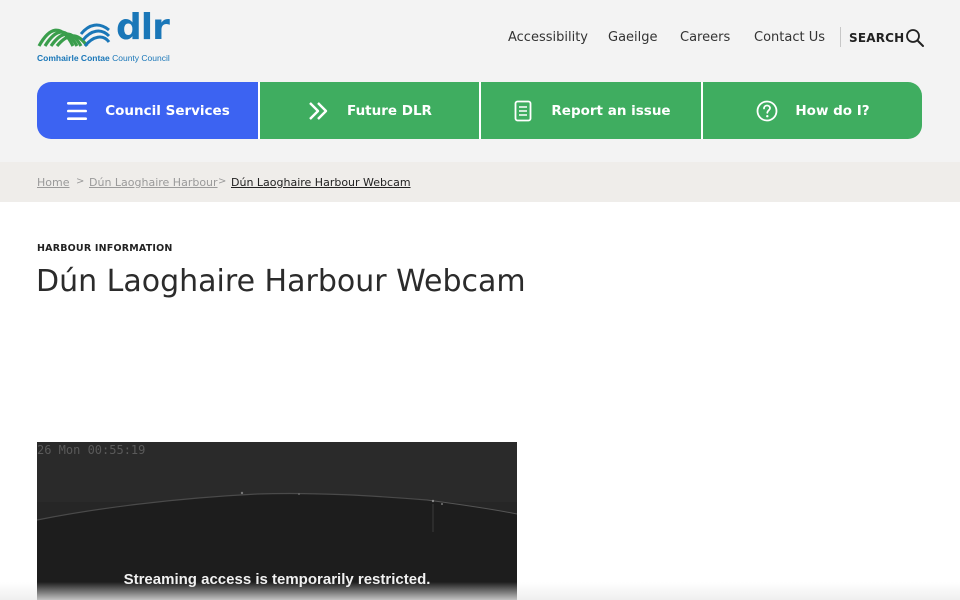 Image resolution: width=960 pixels, height=600 pixels. I want to click on gaeilge-link: Gaeilge, so click(633, 37).